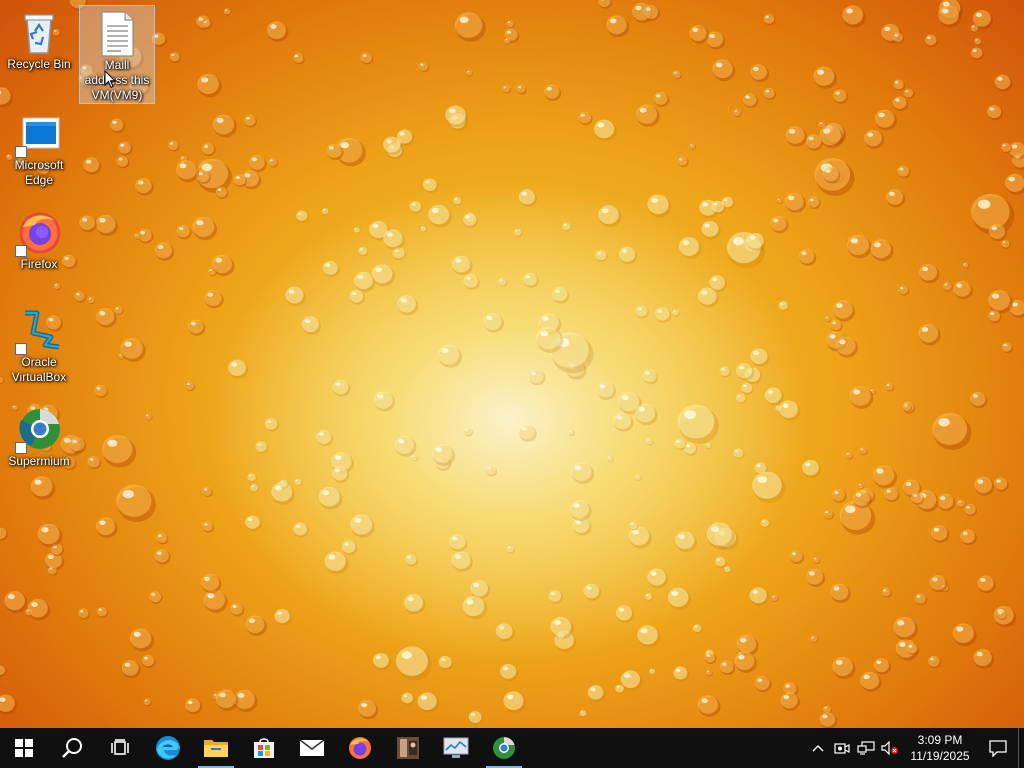  I want to click on volume-tray-button, so click(890, 748).